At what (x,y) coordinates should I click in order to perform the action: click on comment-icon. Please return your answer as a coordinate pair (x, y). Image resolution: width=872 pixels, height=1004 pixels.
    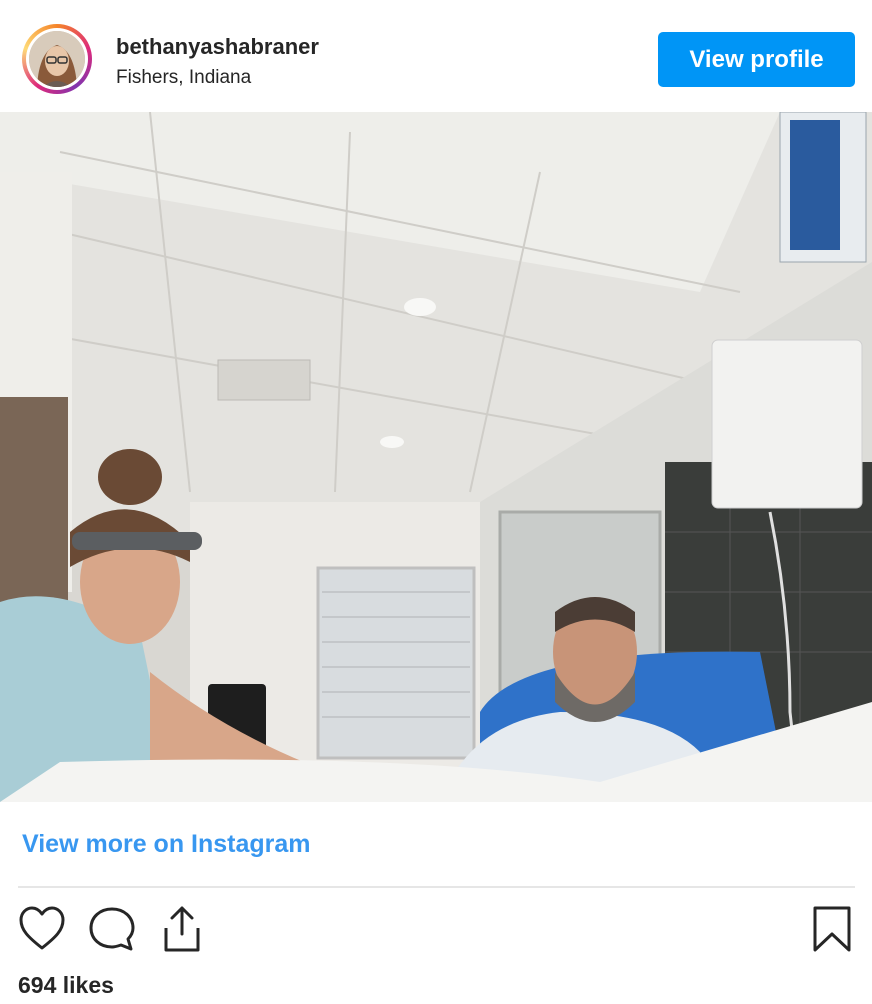
    Looking at the image, I should click on (112, 929).